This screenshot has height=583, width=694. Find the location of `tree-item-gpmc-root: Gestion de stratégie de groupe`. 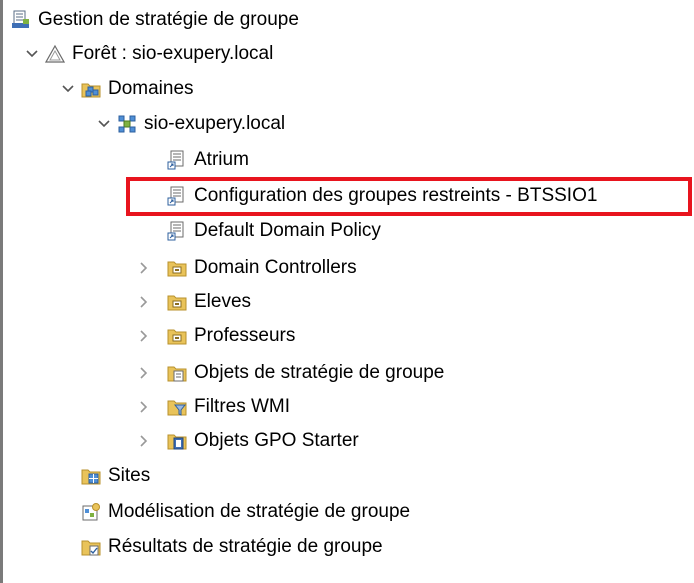

tree-item-gpmc-root: Gestion de stratégie de groupe is located at coordinates (155, 20).